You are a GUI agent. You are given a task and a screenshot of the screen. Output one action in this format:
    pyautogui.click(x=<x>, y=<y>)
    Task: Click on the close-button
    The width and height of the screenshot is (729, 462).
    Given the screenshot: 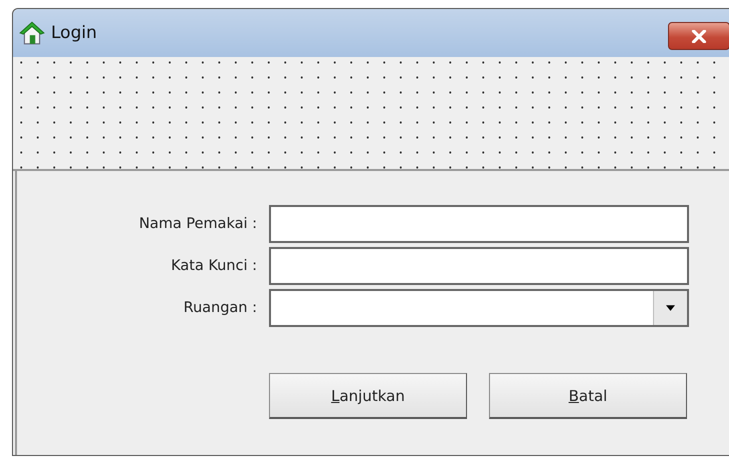 What is the action you would take?
    pyautogui.click(x=698, y=36)
    